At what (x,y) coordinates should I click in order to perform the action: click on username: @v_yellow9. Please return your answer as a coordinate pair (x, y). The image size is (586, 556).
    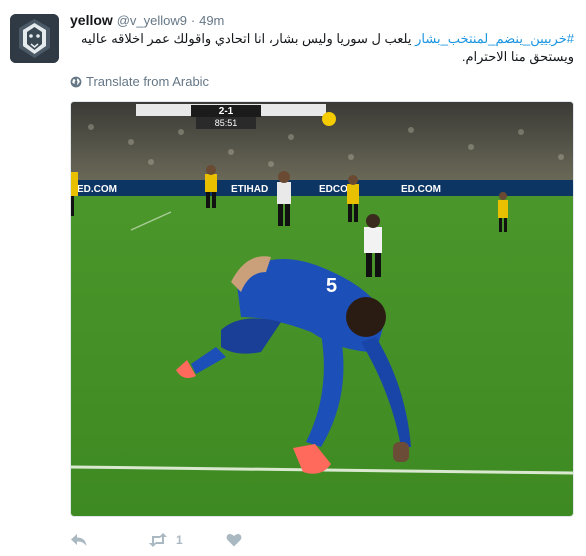
    Looking at the image, I should click on (152, 20).